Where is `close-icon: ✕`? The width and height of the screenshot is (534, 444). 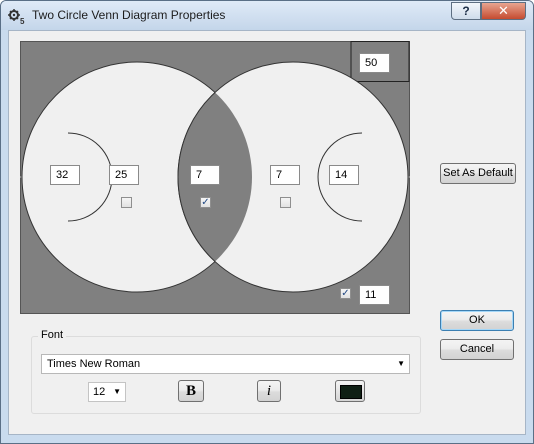 close-icon: ✕ is located at coordinates (503, 10).